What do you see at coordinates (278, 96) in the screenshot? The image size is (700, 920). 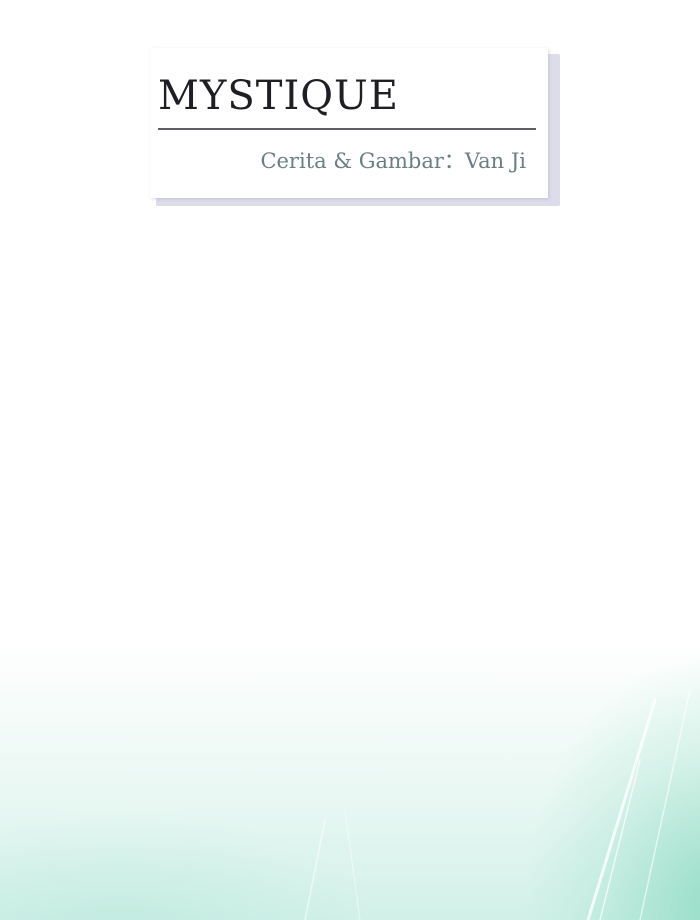 I see `comic-title: MYSTIQUE` at bounding box center [278, 96].